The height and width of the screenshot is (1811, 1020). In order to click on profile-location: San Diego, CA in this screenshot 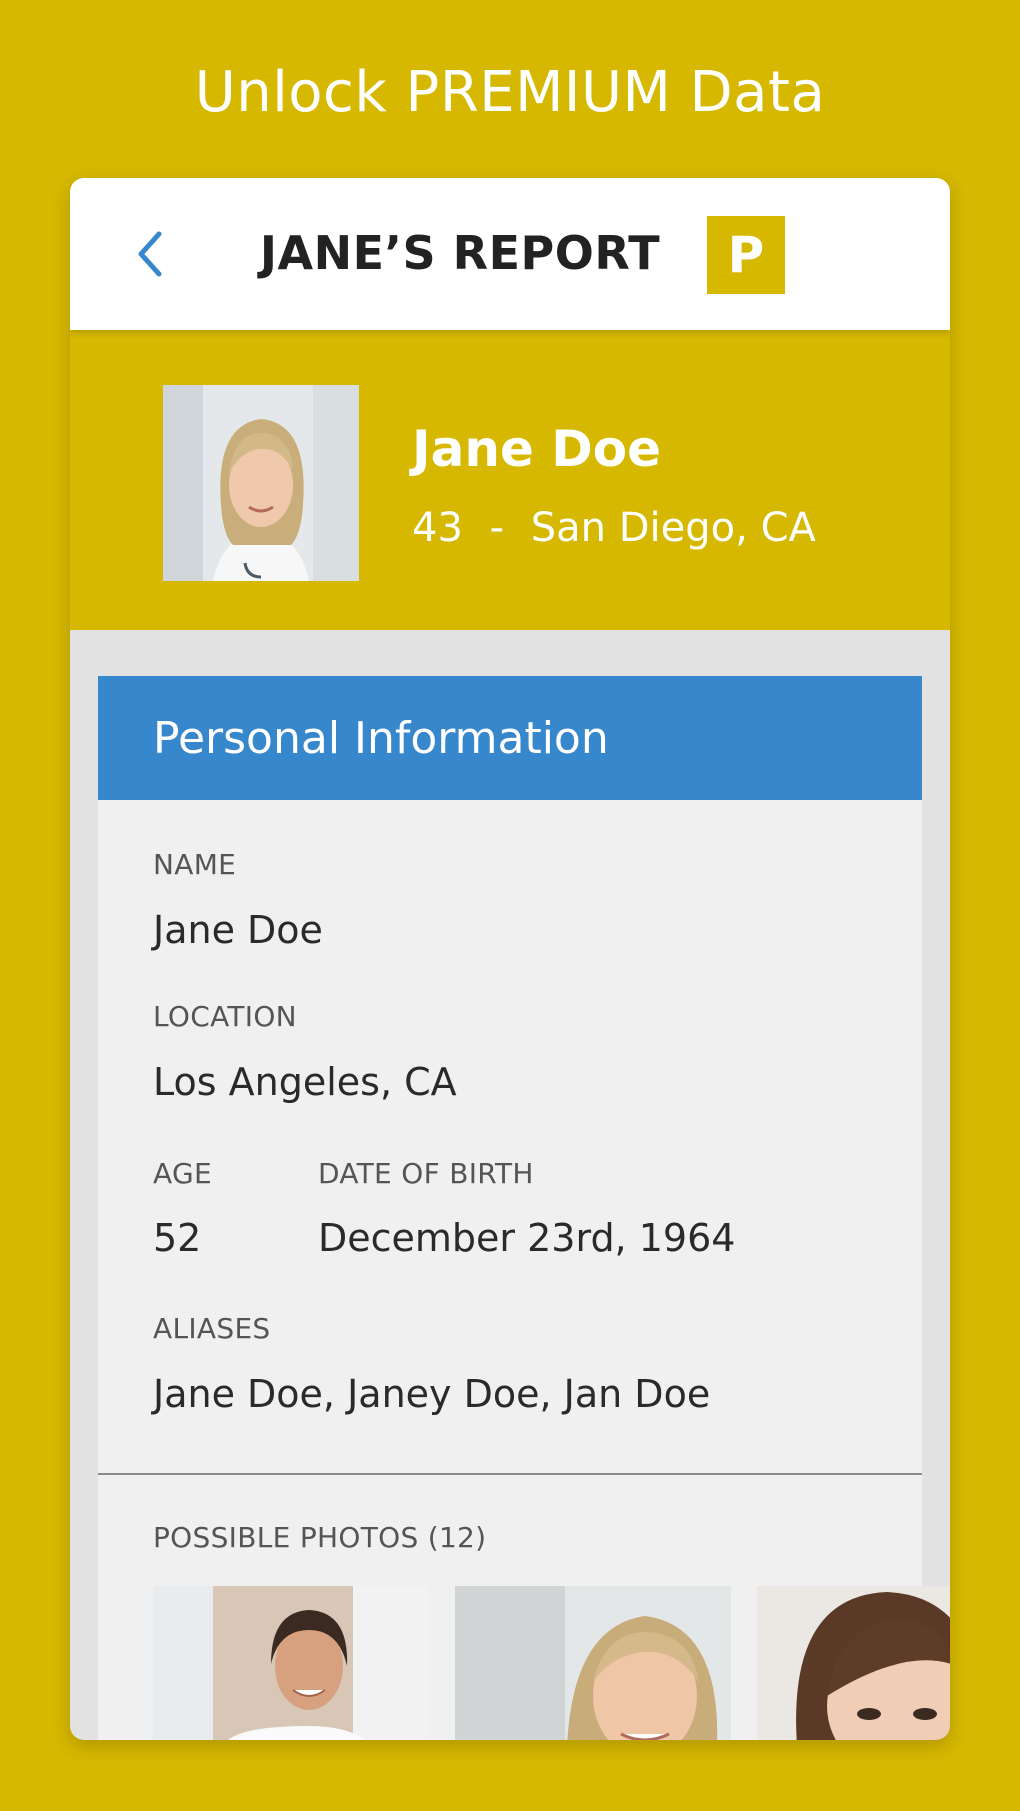, I will do `click(673, 528)`.